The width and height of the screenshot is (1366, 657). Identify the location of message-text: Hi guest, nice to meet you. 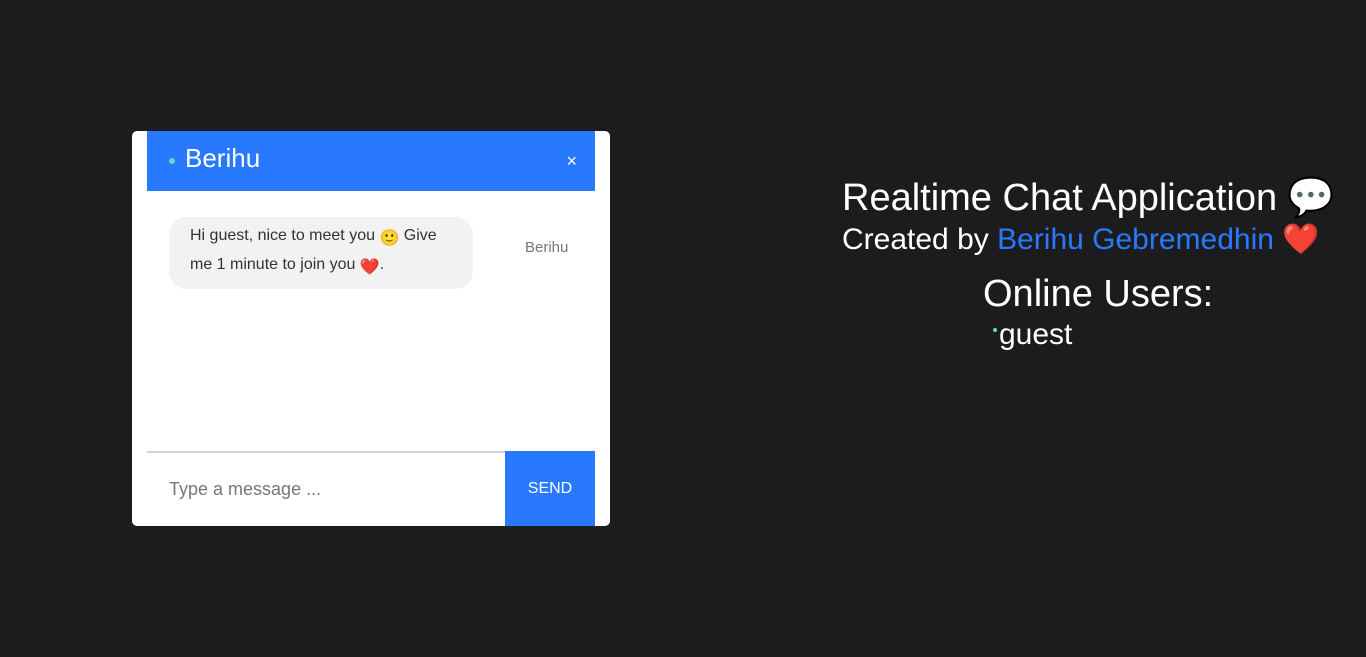
(282, 235).